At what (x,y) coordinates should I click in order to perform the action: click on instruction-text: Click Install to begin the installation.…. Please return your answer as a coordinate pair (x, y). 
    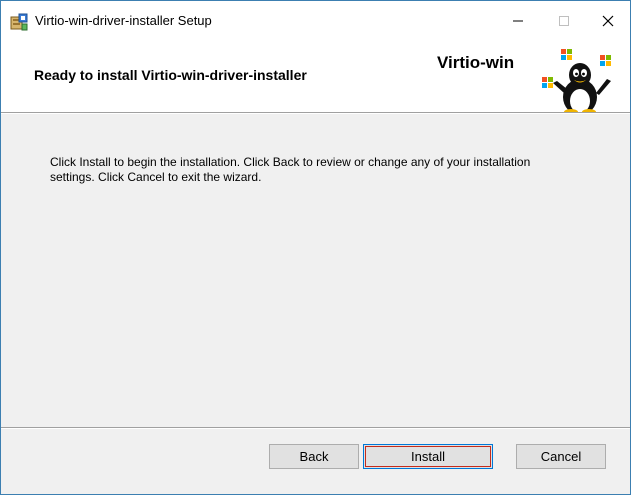
    Looking at the image, I should click on (290, 169).